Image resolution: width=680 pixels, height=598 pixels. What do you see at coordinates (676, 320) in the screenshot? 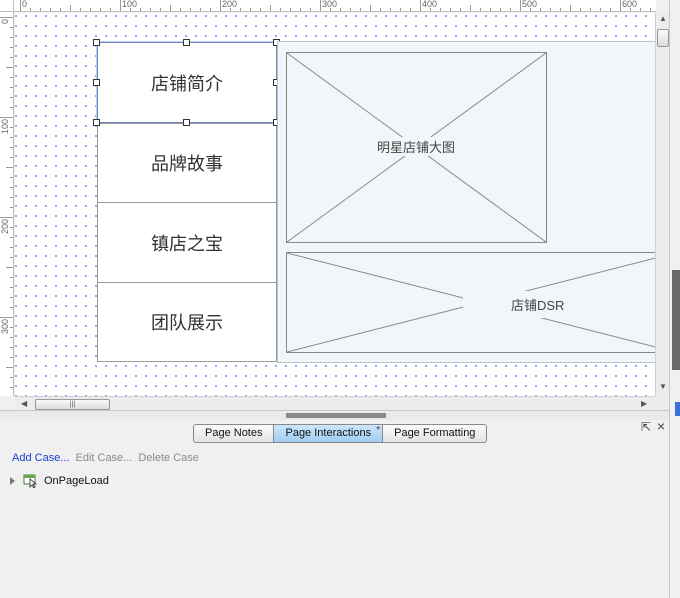
I see `dock-grip` at bounding box center [676, 320].